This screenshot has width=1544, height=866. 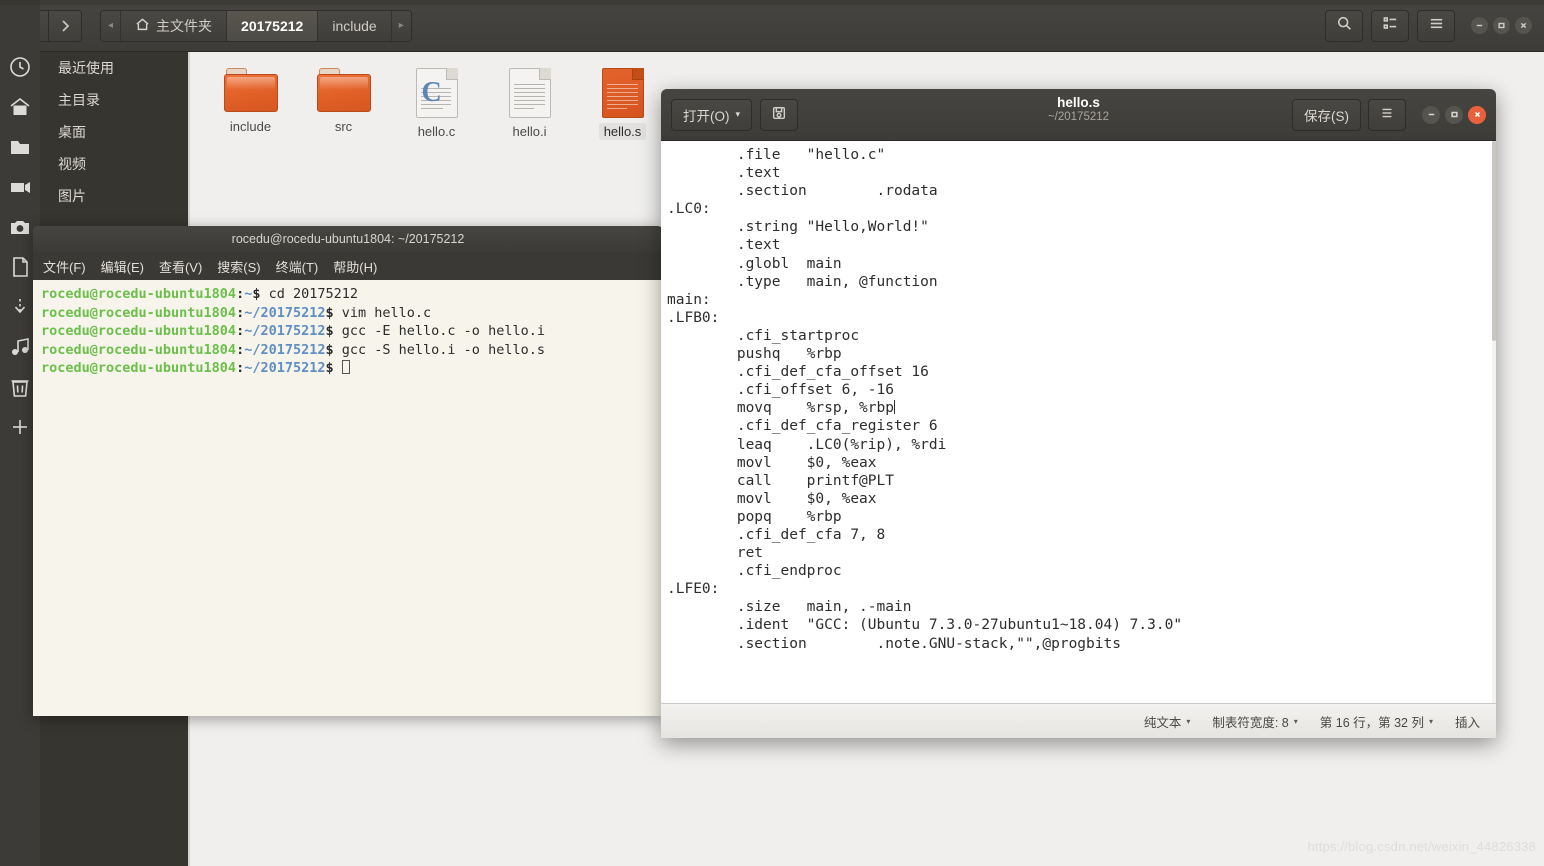 I want to click on file-item-hello-c: C hello.c, so click(x=436, y=101).